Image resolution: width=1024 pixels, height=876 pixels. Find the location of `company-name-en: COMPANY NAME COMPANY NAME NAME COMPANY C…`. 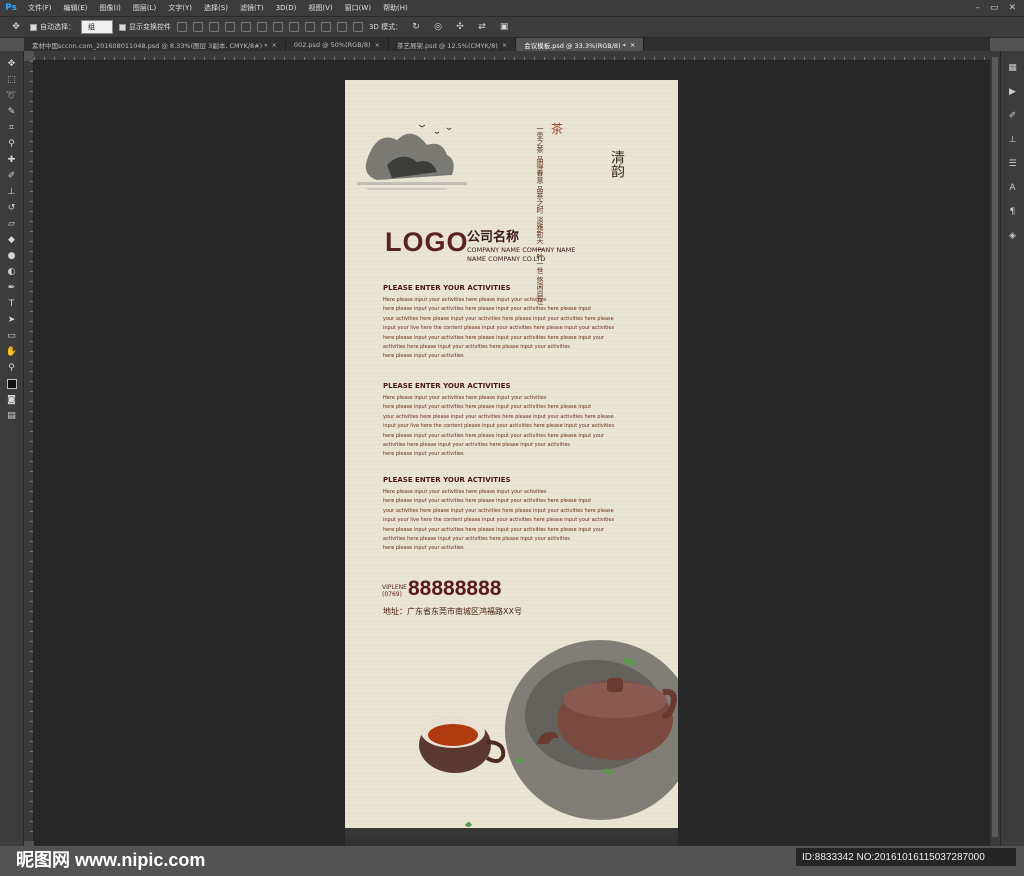

company-name-en: COMPANY NAME COMPANY NAME NAME COMPANY C… is located at coordinates (537, 255).